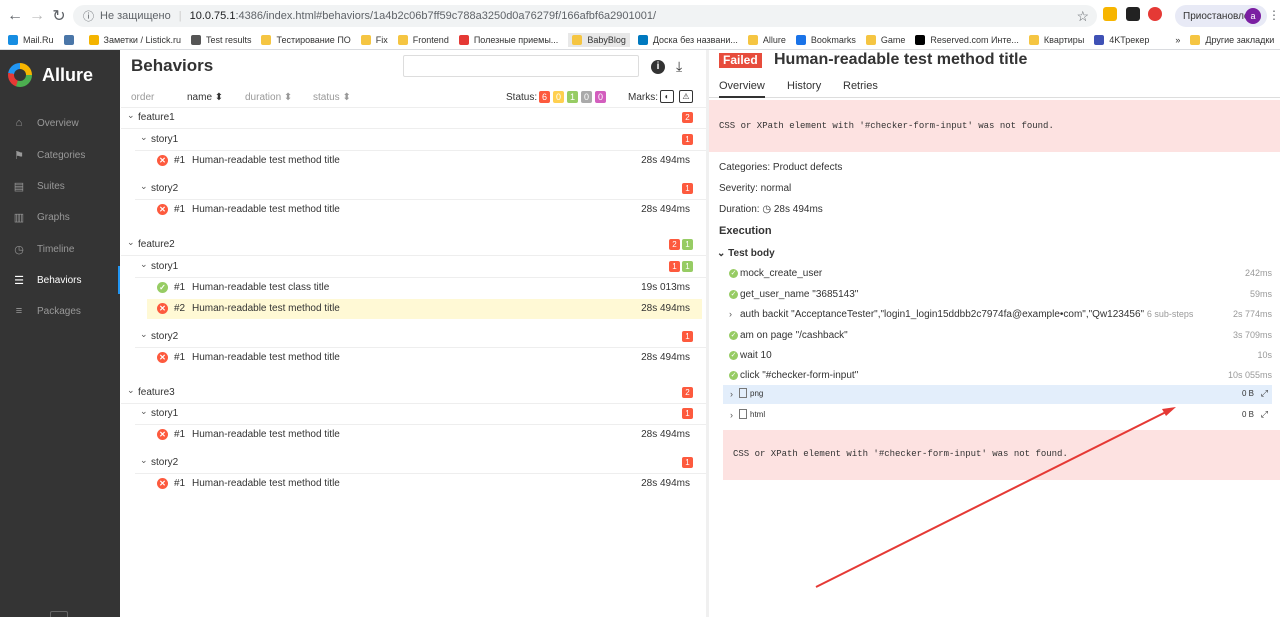  What do you see at coordinates (205, 97) in the screenshot?
I see `sort-name: name ⬍` at bounding box center [205, 97].